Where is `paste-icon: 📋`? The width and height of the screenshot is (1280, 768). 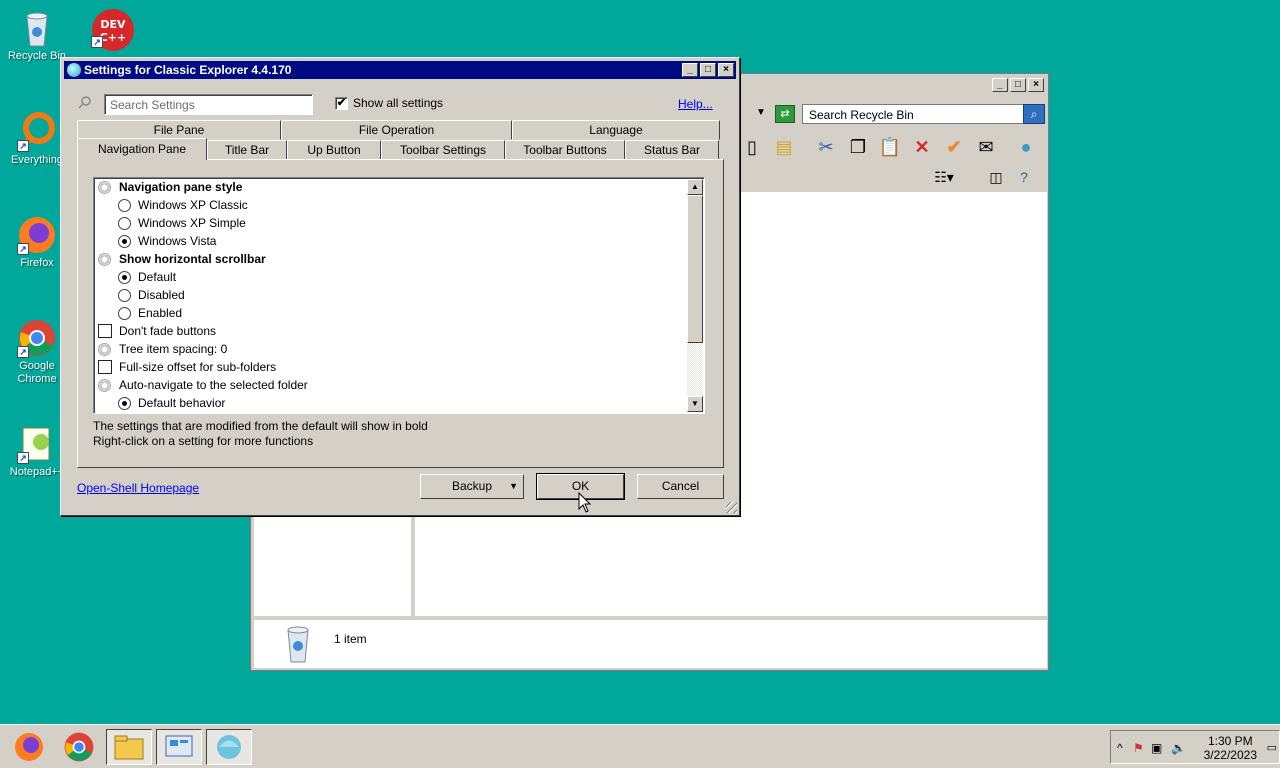 paste-icon: 📋 is located at coordinates (890, 147).